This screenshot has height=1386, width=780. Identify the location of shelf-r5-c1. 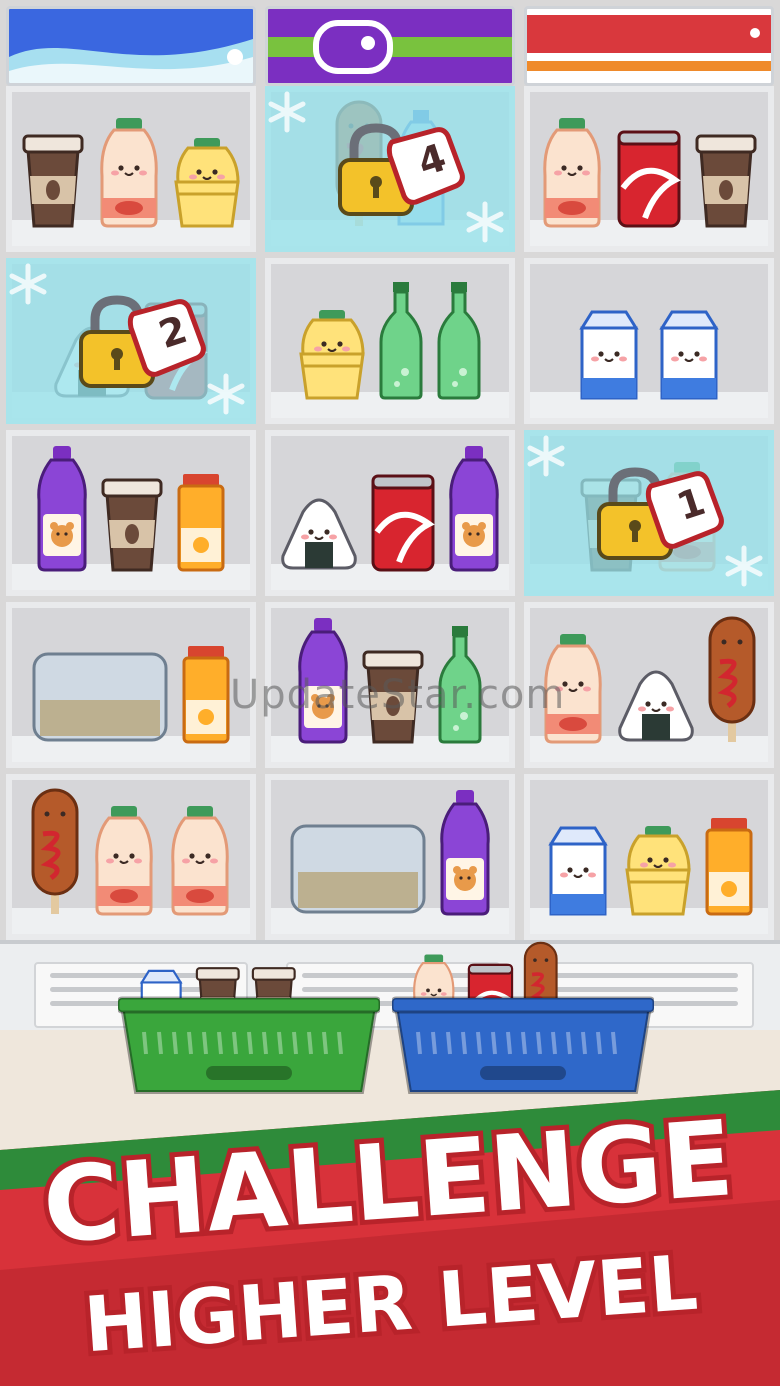
(131, 857).